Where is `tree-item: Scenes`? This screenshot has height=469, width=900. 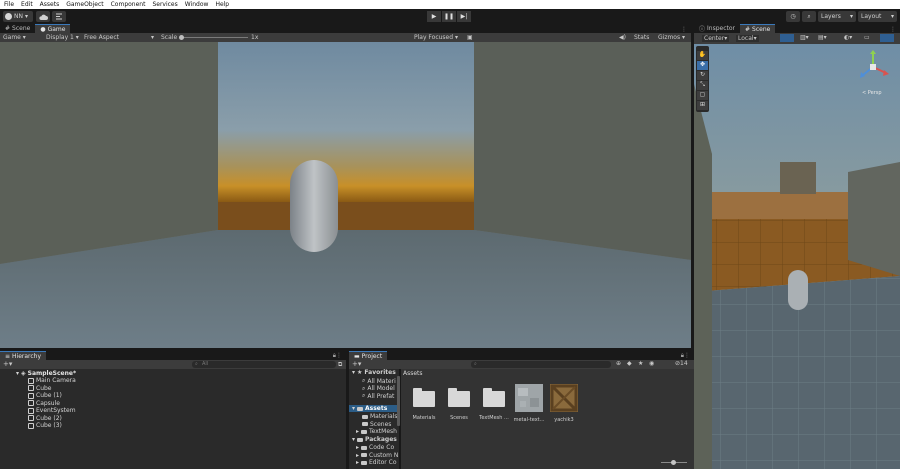 tree-item: Scenes is located at coordinates (376, 424).